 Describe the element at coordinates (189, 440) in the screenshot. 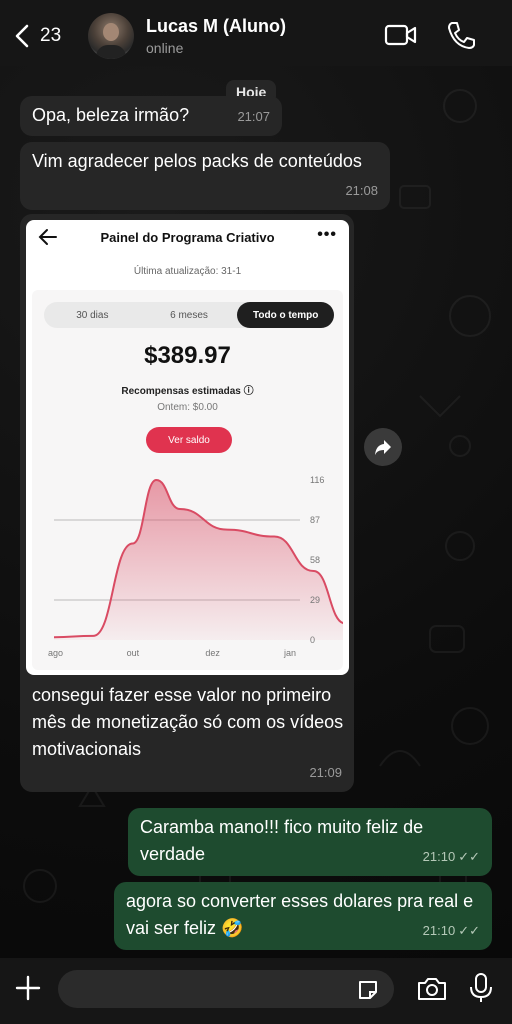

I see `view-balance-button: Ver saldo` at that location.